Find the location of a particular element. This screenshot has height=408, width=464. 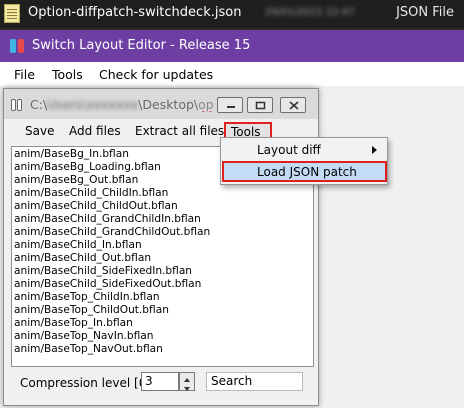

file-list-item: anim/BaseTop_NavIn.bflan is located at coordinates (84, 336).